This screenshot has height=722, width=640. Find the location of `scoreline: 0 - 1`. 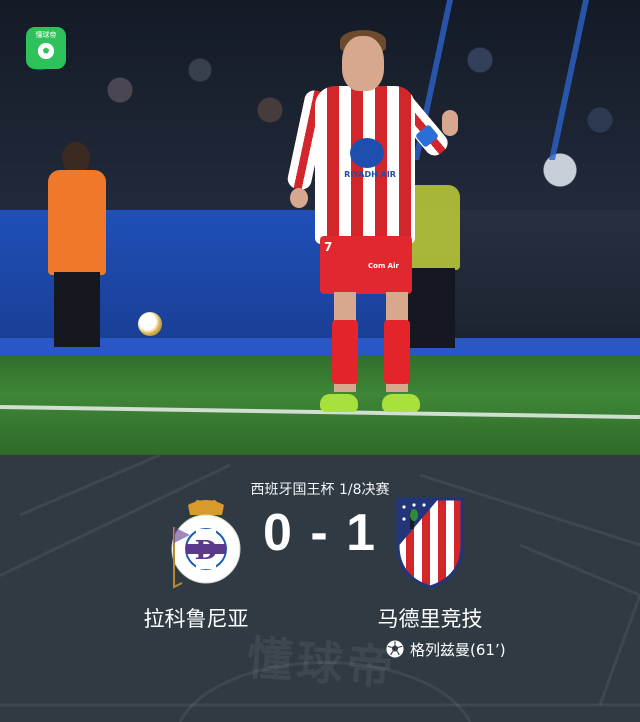

scoreline: 0 - 1 is located at coordinates (320, 533).